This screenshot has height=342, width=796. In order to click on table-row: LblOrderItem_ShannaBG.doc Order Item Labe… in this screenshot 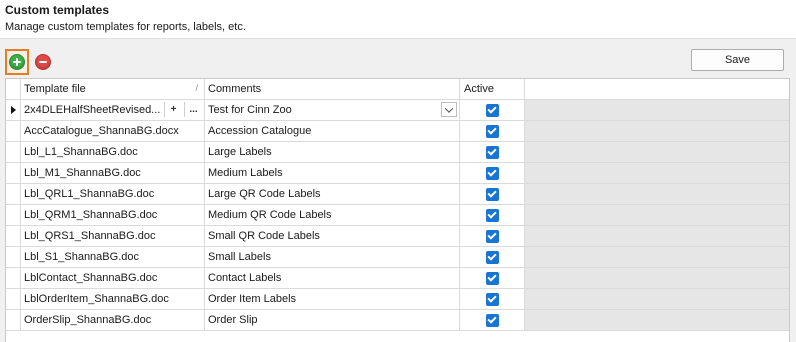, I will do `click(397, 299)`.